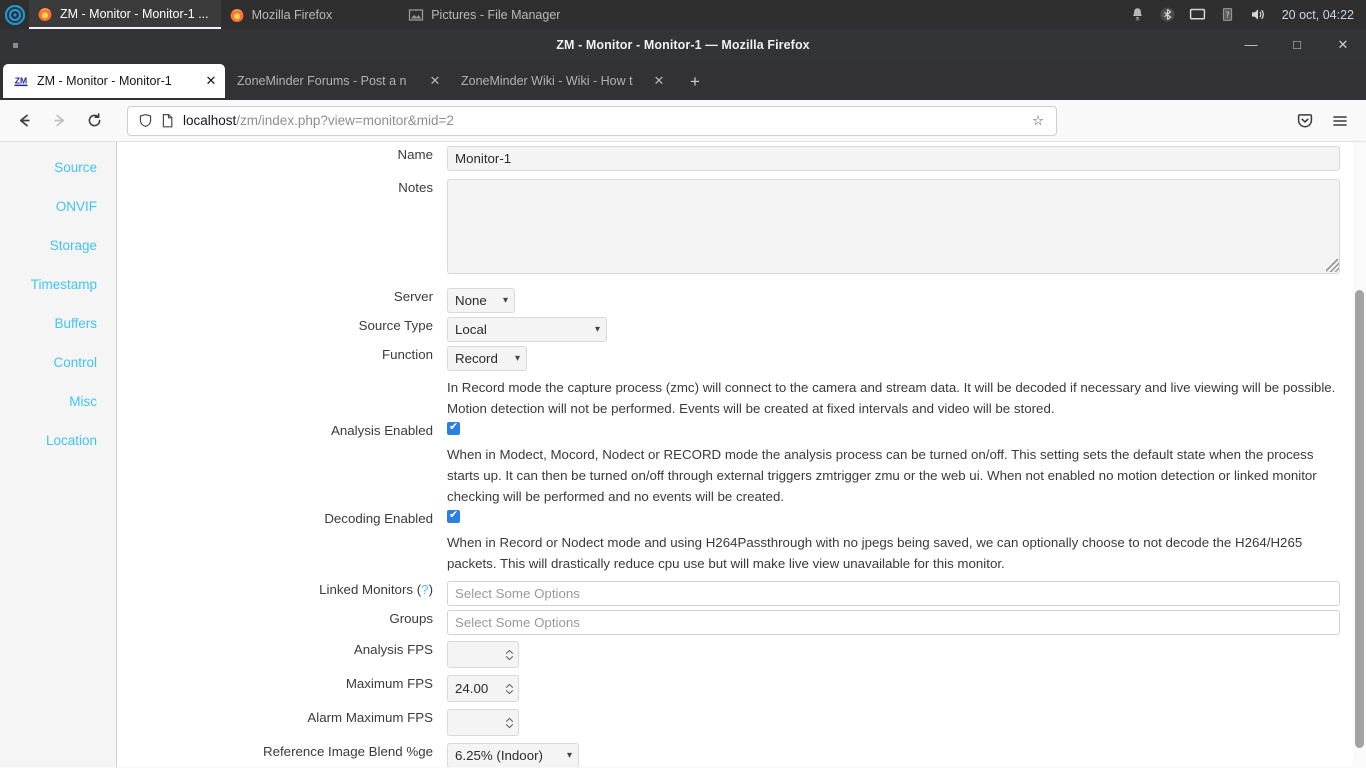 The image size is (1366, 768). What do you see at coordinates (58, 284) in the screenshot?
I see `sidebar-item-timestamp: Timestamp` at bounding box center [58, 284].